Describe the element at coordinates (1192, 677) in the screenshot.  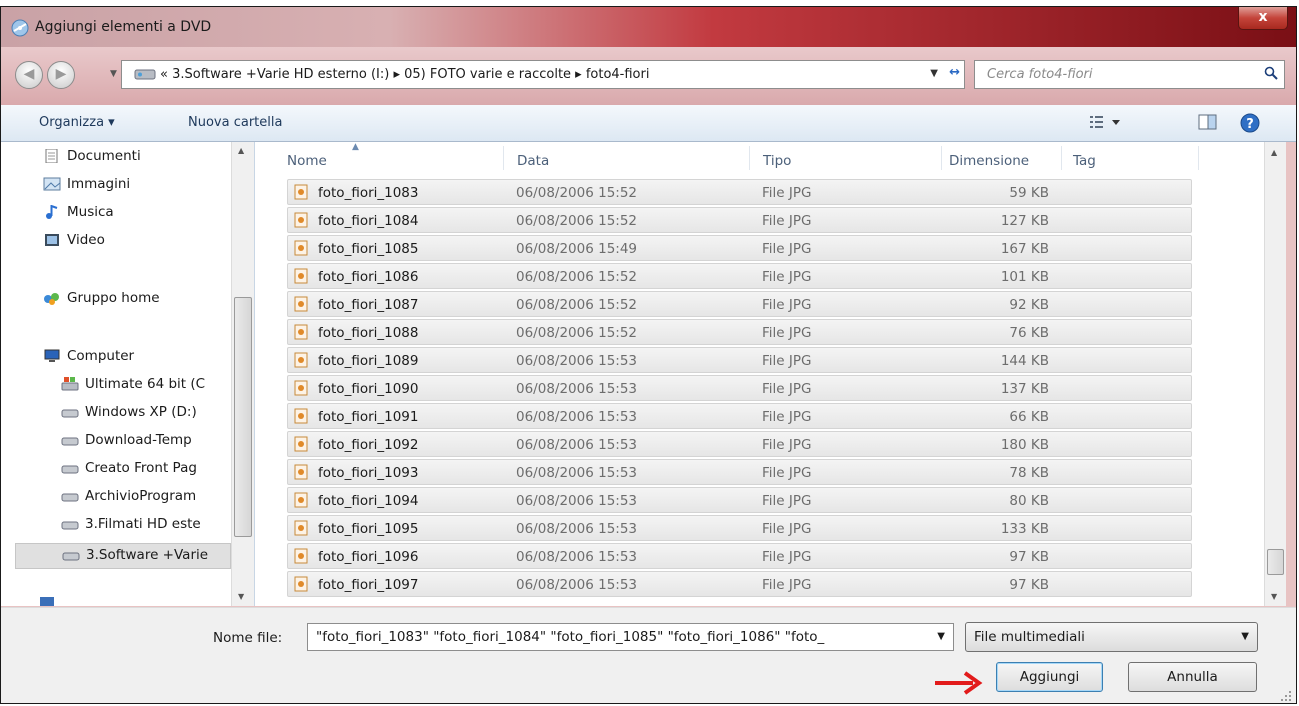
I see `cancel-button: Annulla` at that location.